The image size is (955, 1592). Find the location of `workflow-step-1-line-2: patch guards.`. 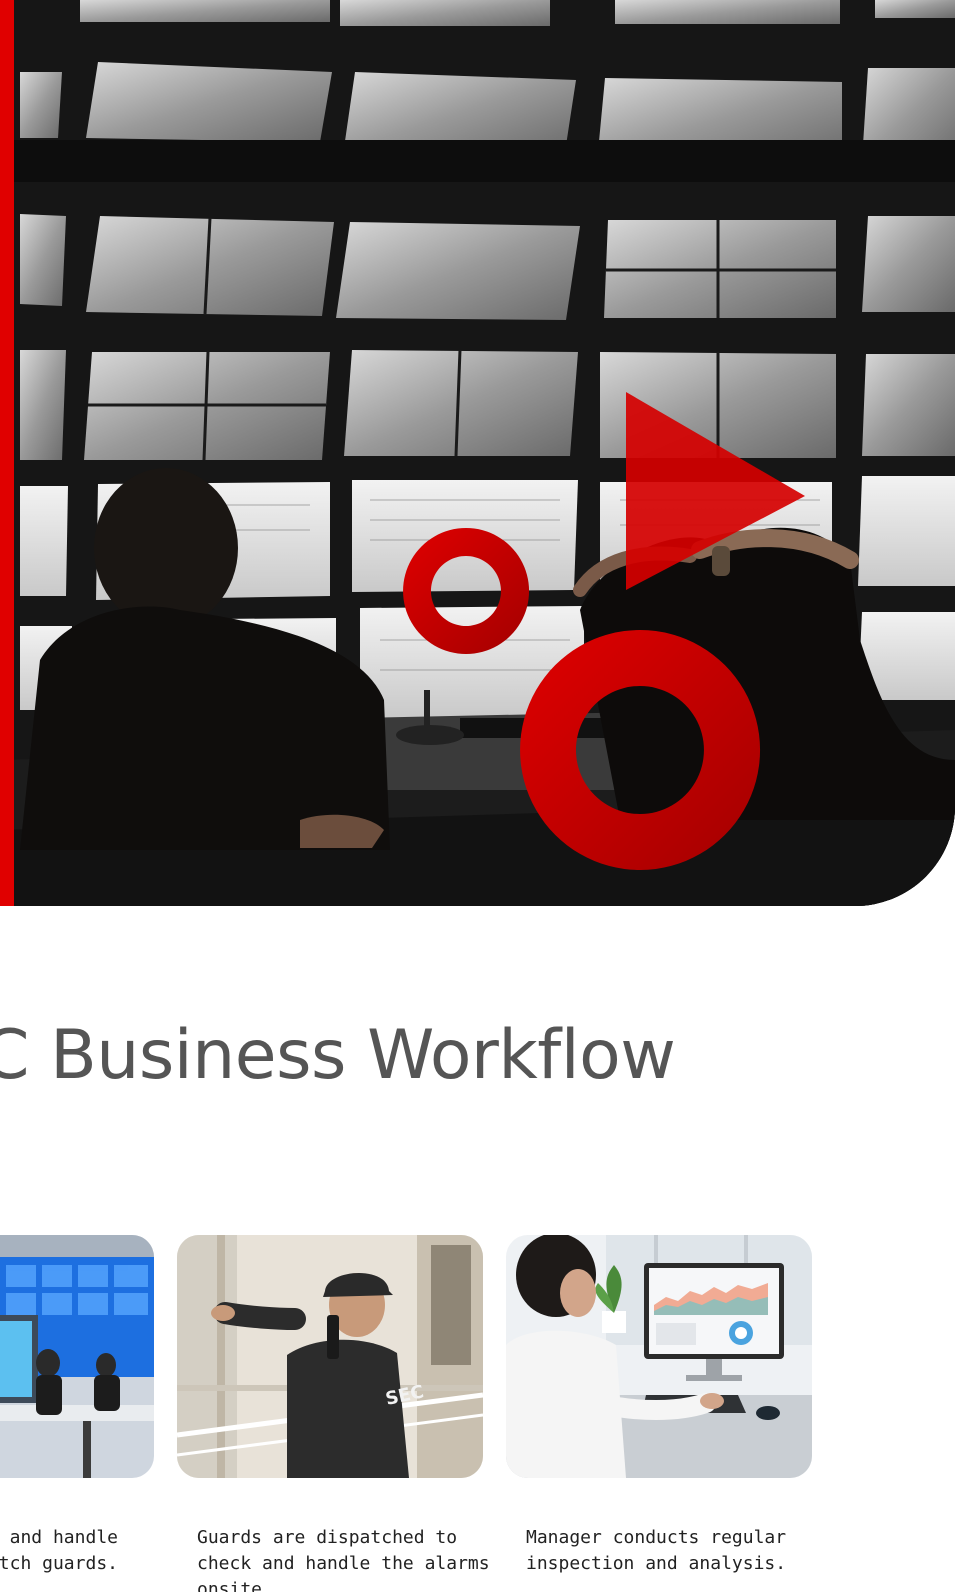

workflow-step-1-line-2: patch guards. is located at coordinates (59, 1563).